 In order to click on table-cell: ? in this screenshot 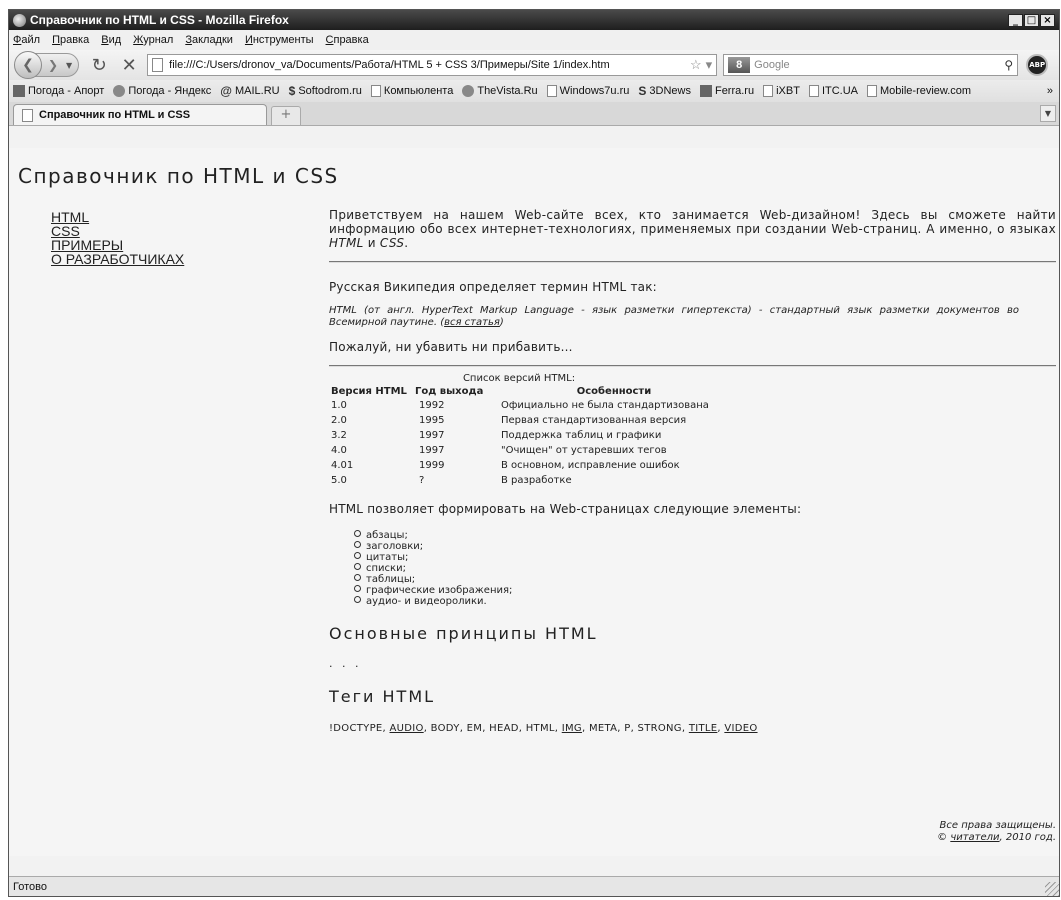, I will do `click(422, 480)`.